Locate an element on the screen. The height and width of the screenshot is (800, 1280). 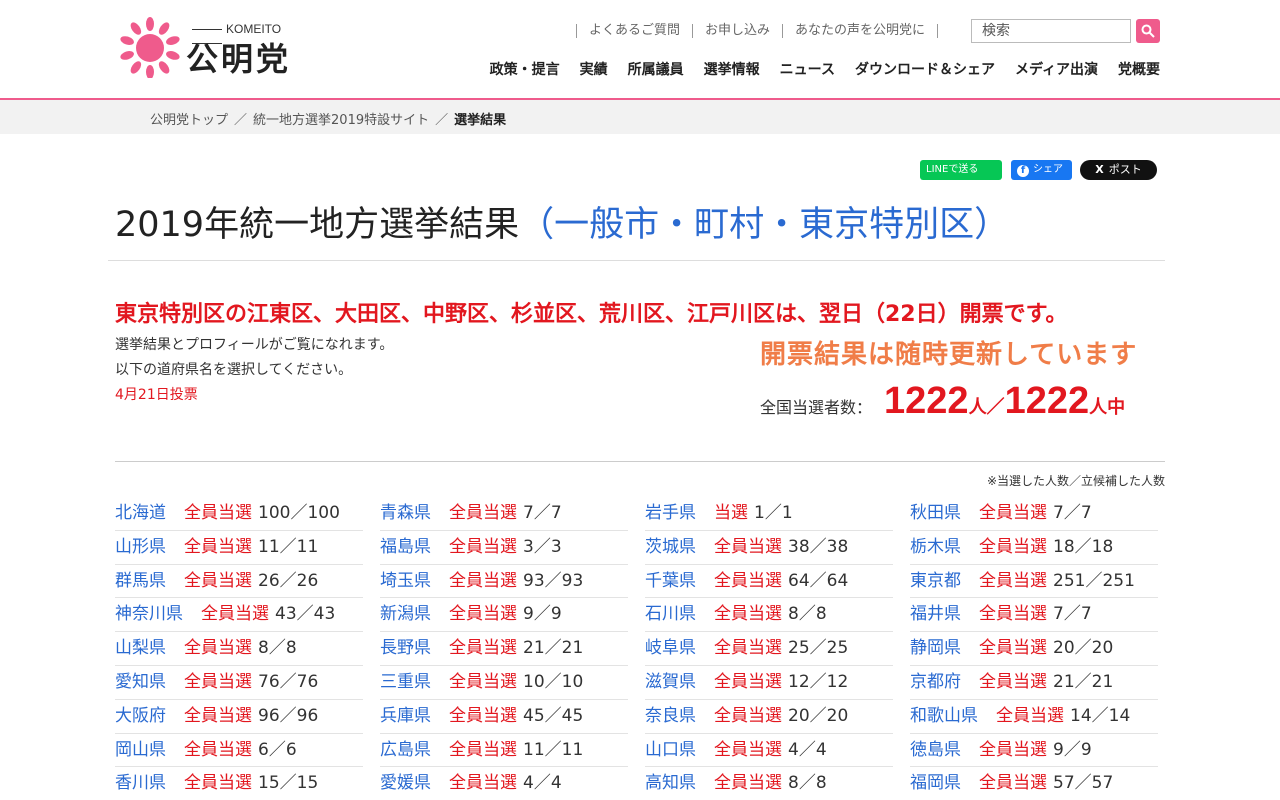
prefecture-link: 兵庫県 is located at coordinates (405, 716).